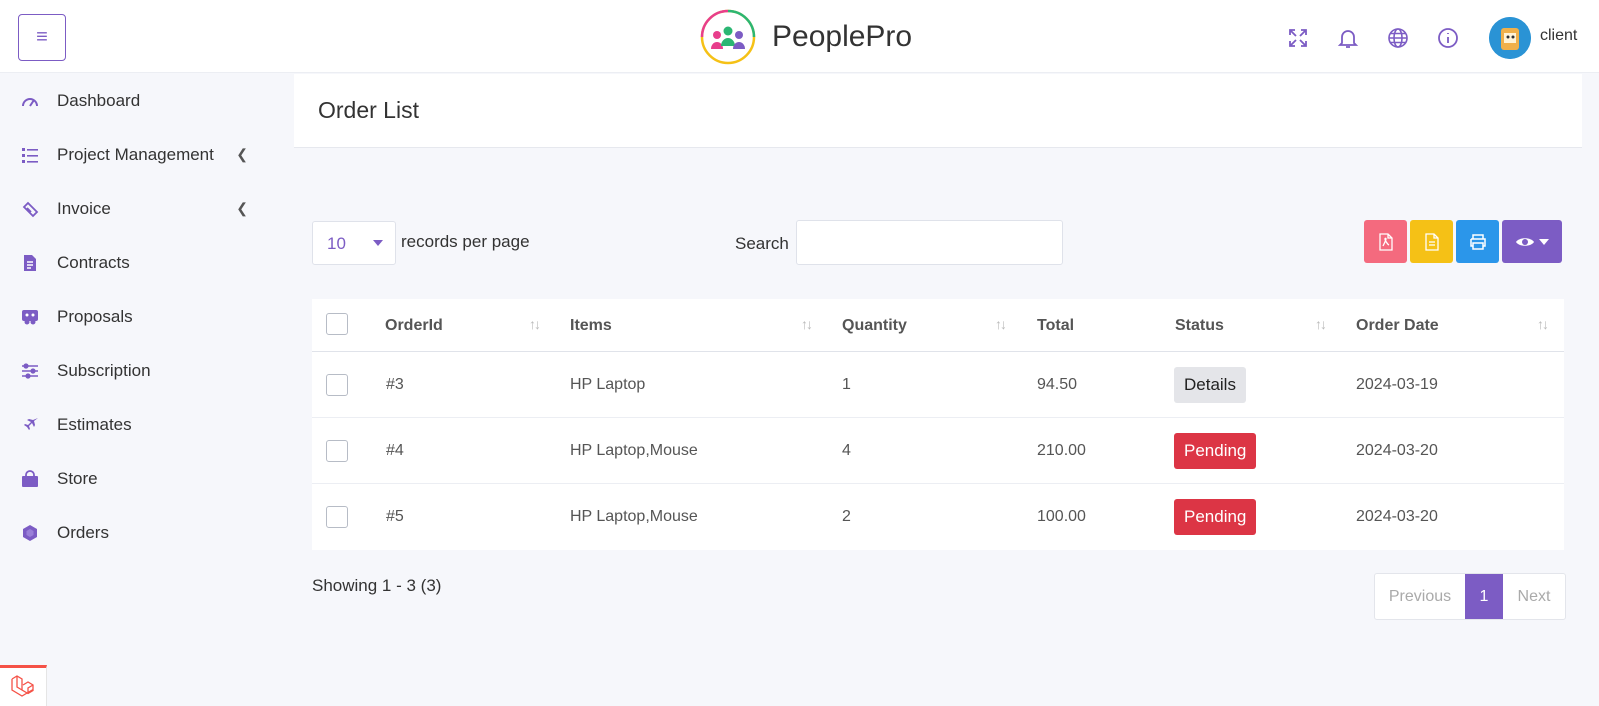 The height and width of the screenshot is (706, 1599). Describe the element at coordinates (1534, 596) in the screenshot. I see `next-page-button: Next` at that location.